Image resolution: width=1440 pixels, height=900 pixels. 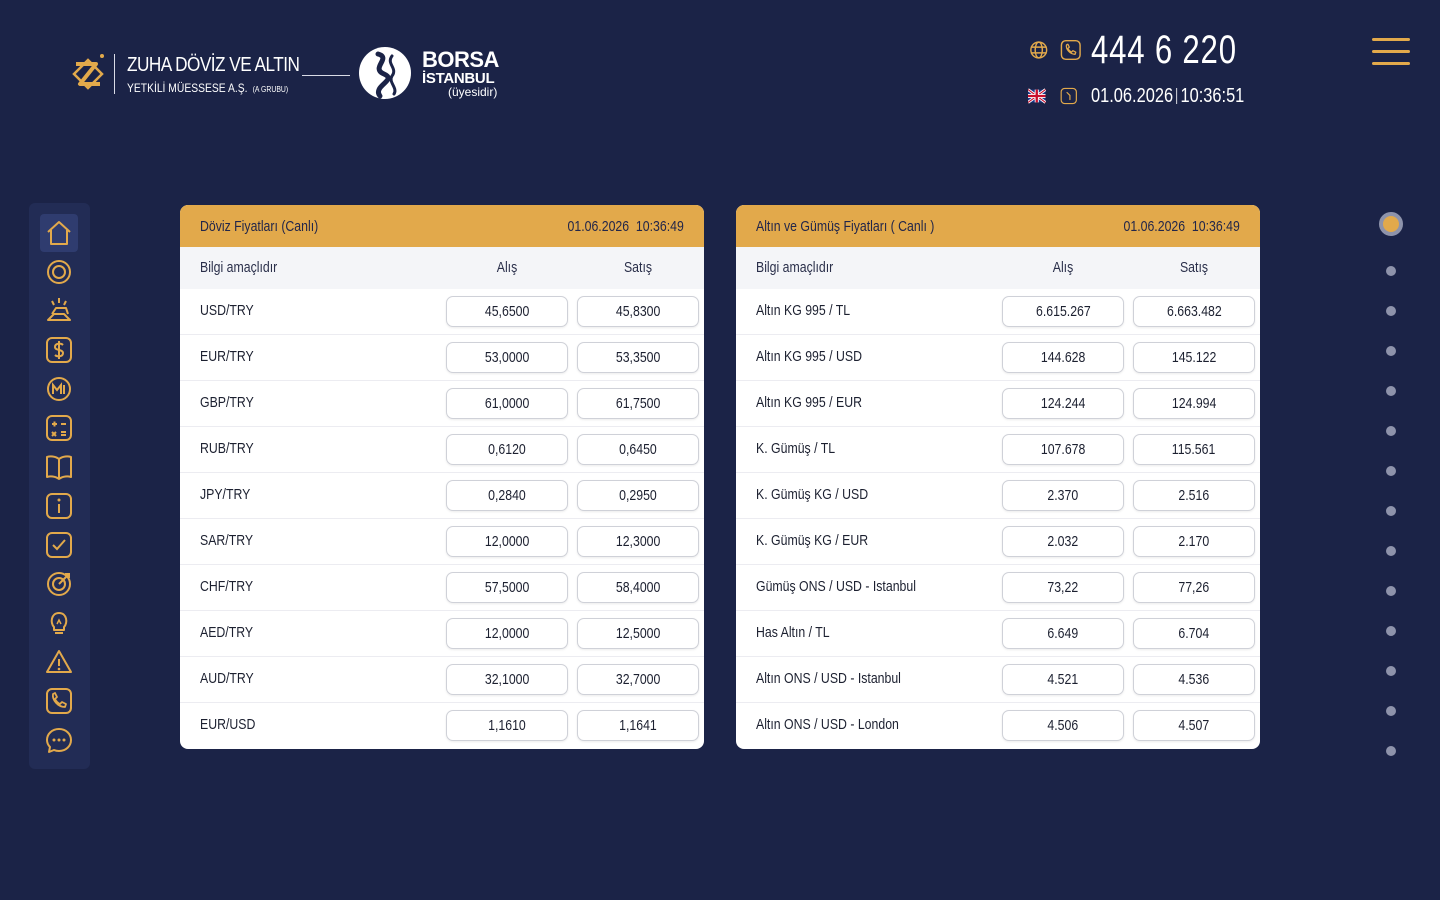 What do you see at coordinates (59, 662) in the screenshot?
I see `sidebar-item-warning` at bounding box center [59, 662].